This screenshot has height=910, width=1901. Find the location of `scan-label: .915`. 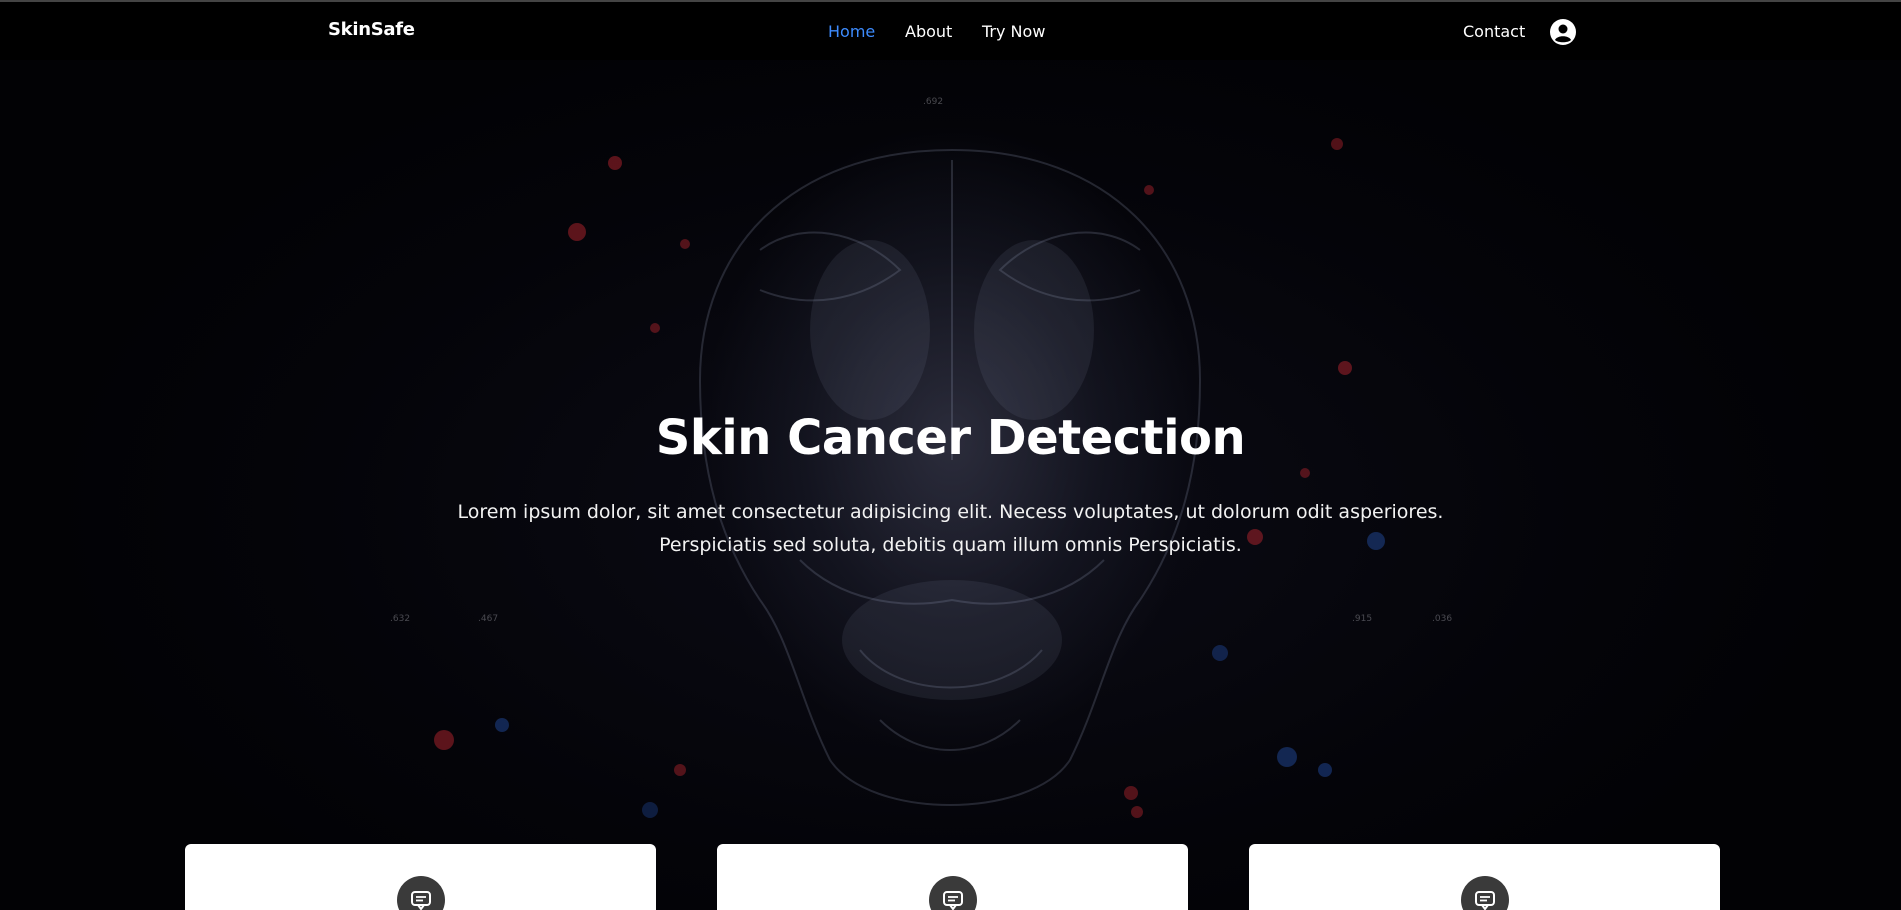

scan-label: .915 is located at coordinates (1362, 619).